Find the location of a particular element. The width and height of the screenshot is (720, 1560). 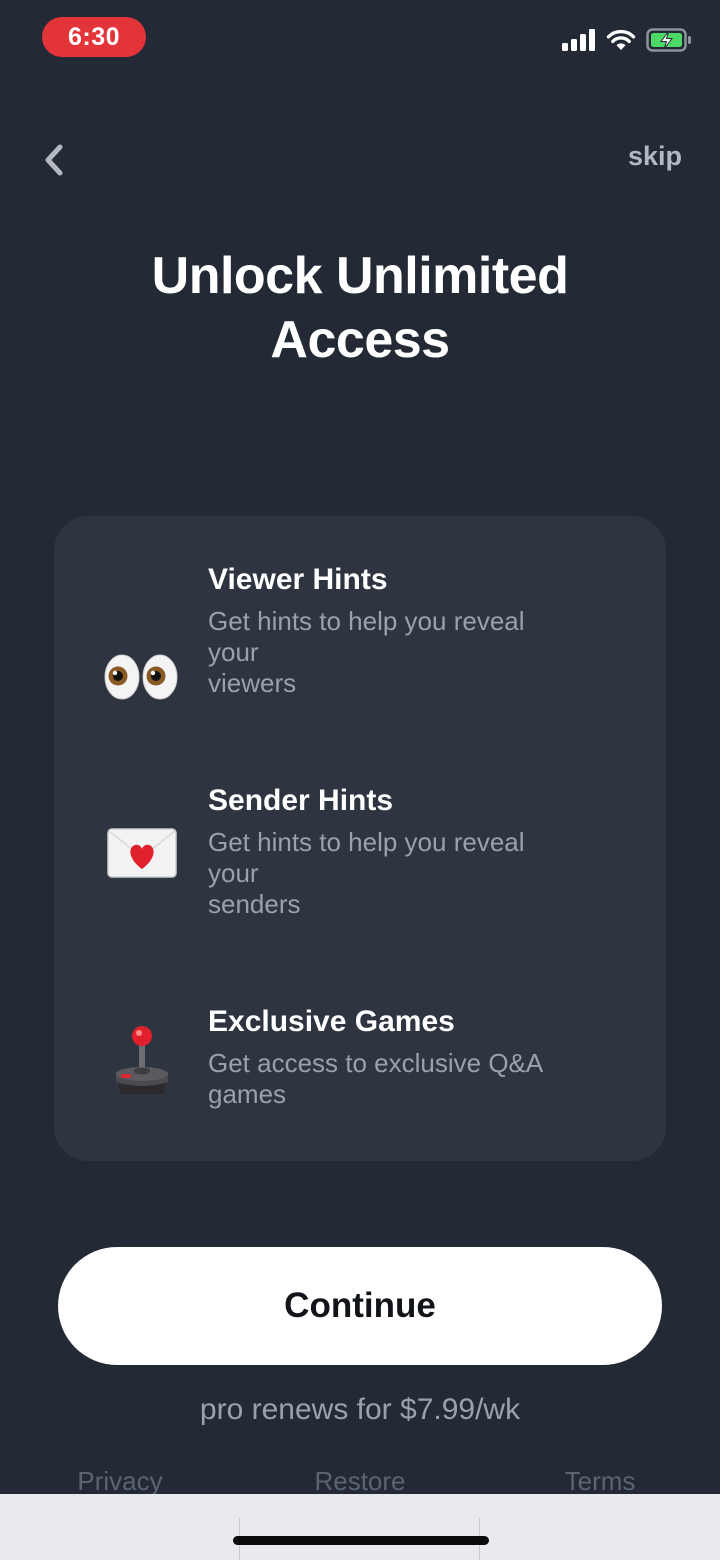

feature-description: Get access to exclusive Q&A games is located at coordinates (376, 1078).